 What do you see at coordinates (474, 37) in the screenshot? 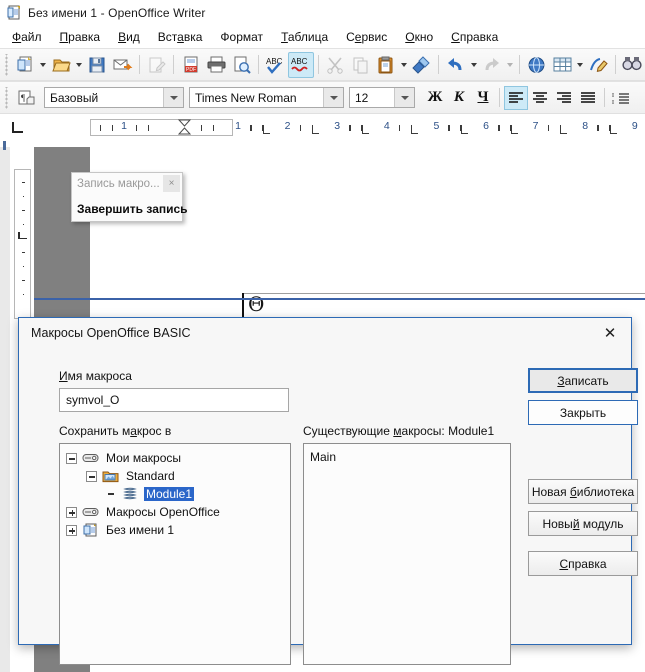
I see `menu-help: Справка` at bounding box center [474, 37].